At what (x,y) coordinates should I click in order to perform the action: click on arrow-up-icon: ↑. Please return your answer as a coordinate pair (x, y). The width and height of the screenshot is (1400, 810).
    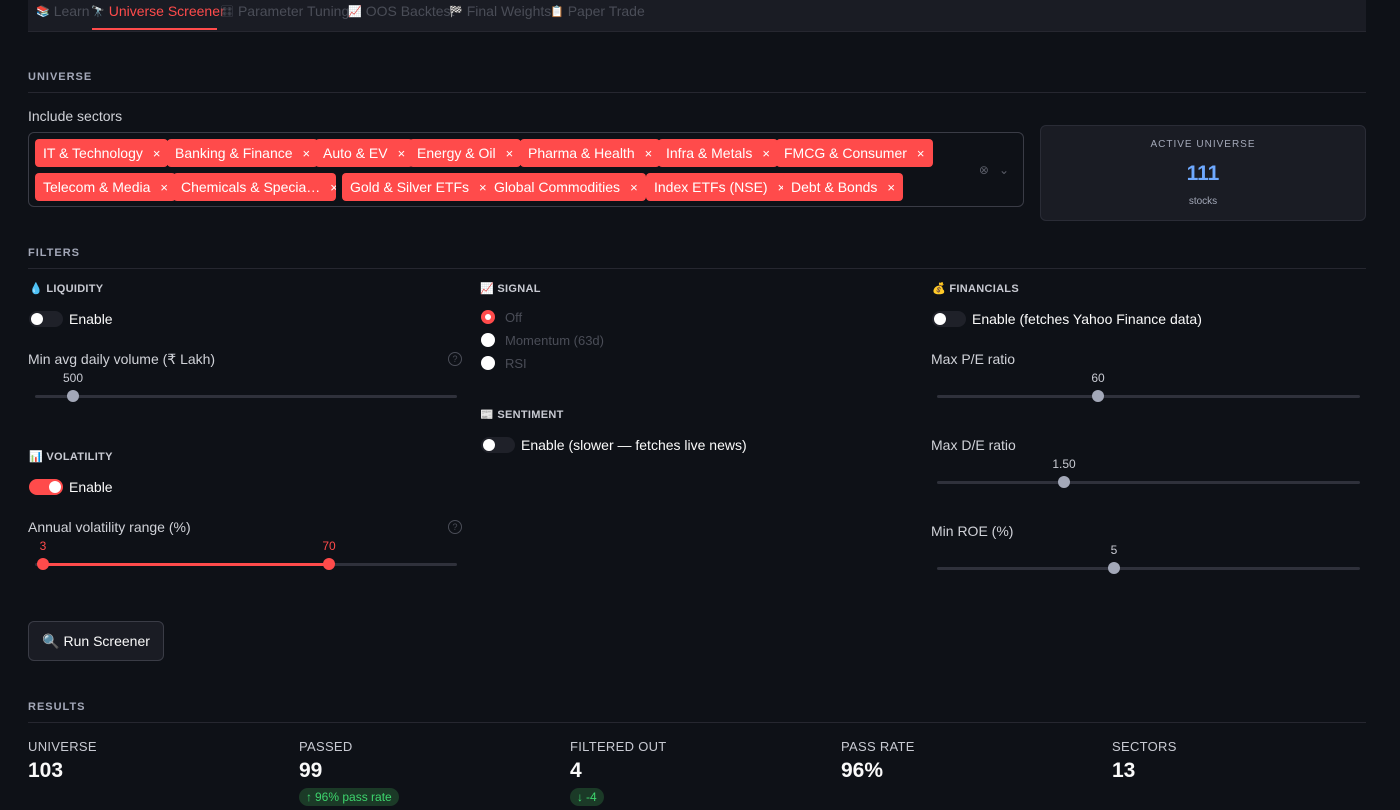
    Looking at the image, I should click on (309, 797).